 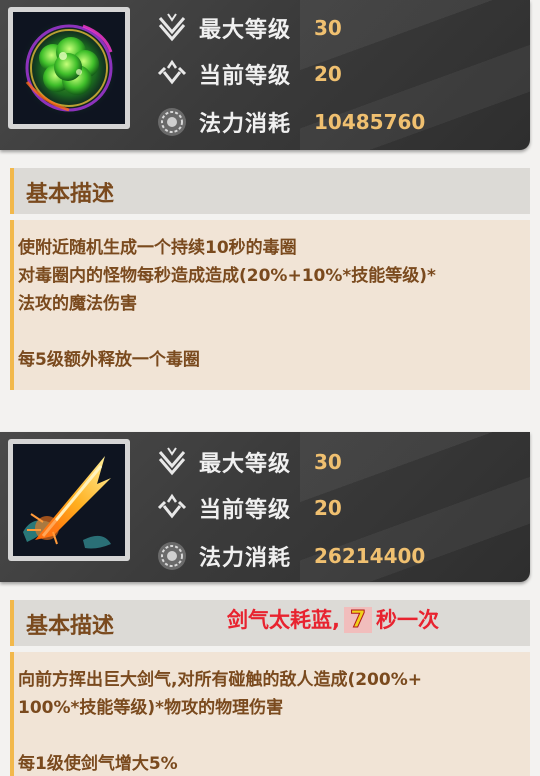 What do you see at coordinates (77, 304) in the screenshot?
I see `skill-1-desc-line-3: 法攻的魔法伤害` at bounding box center [77, 304].